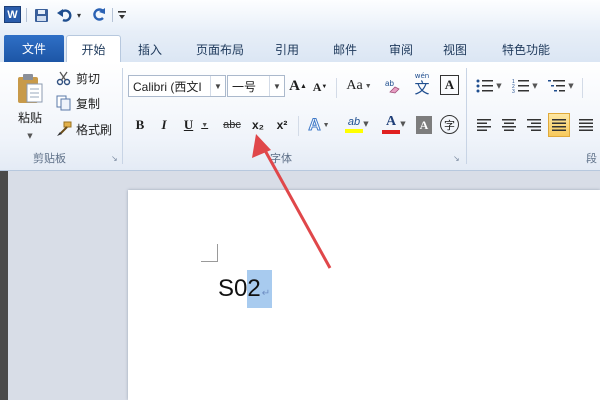 This screenshot has width=600, height=400. I want to click on clear-formatting-button: ab, so click(393, 85).